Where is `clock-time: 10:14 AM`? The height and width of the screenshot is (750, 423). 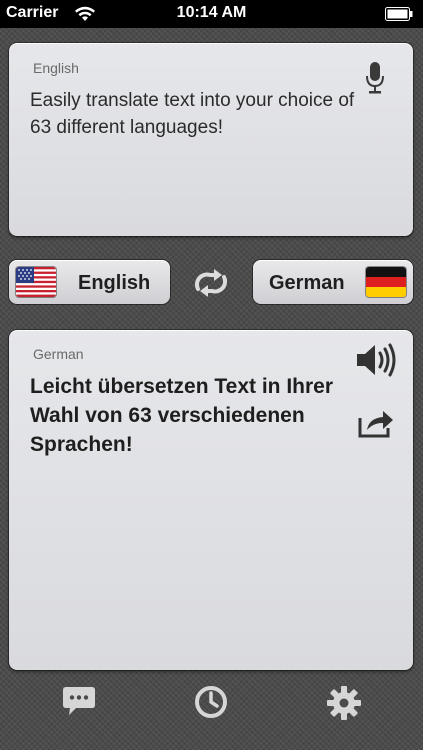
clock-time: 10:14 AM is located at coordinates (211, 12).